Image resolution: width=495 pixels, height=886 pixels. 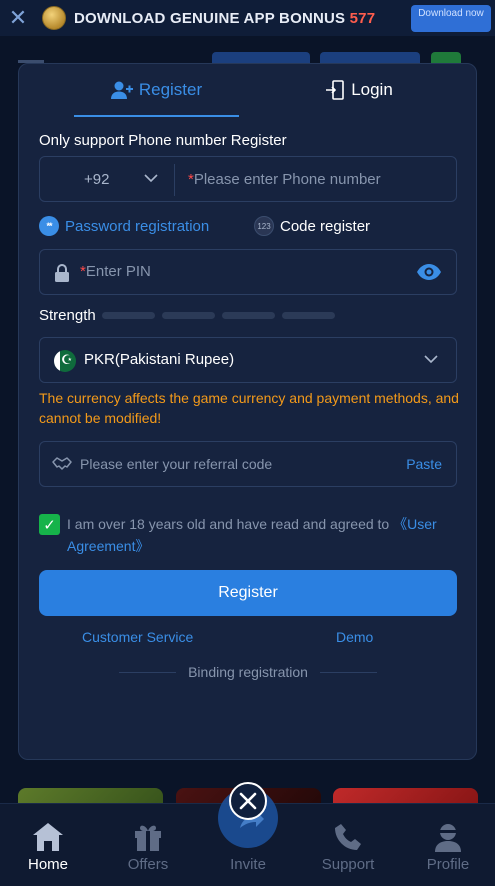 I want to click on currency-select: PKR(Pakistani Rupee), so click(x=248, y=360).